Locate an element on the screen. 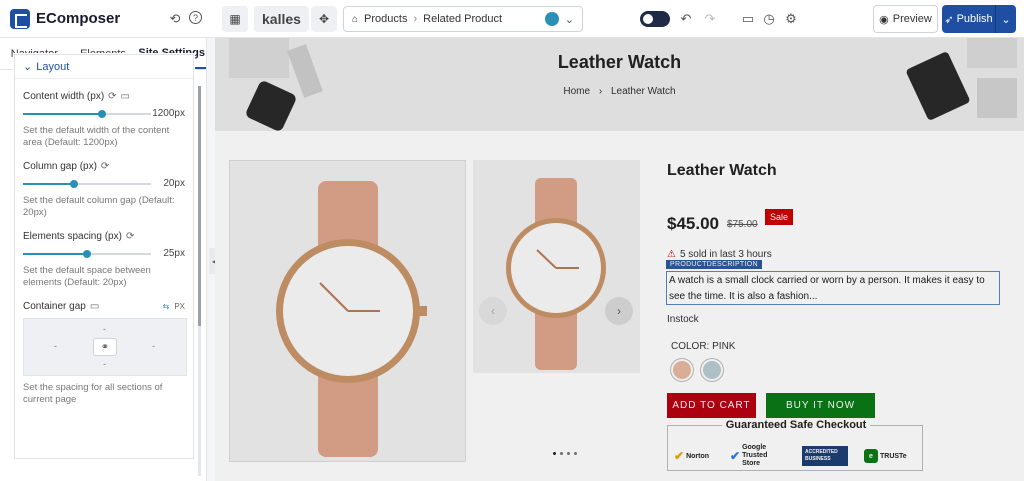 The width and height of the screenshot is (1024, 481). product-title: Leather Watch is located at coordinates (722, 170).